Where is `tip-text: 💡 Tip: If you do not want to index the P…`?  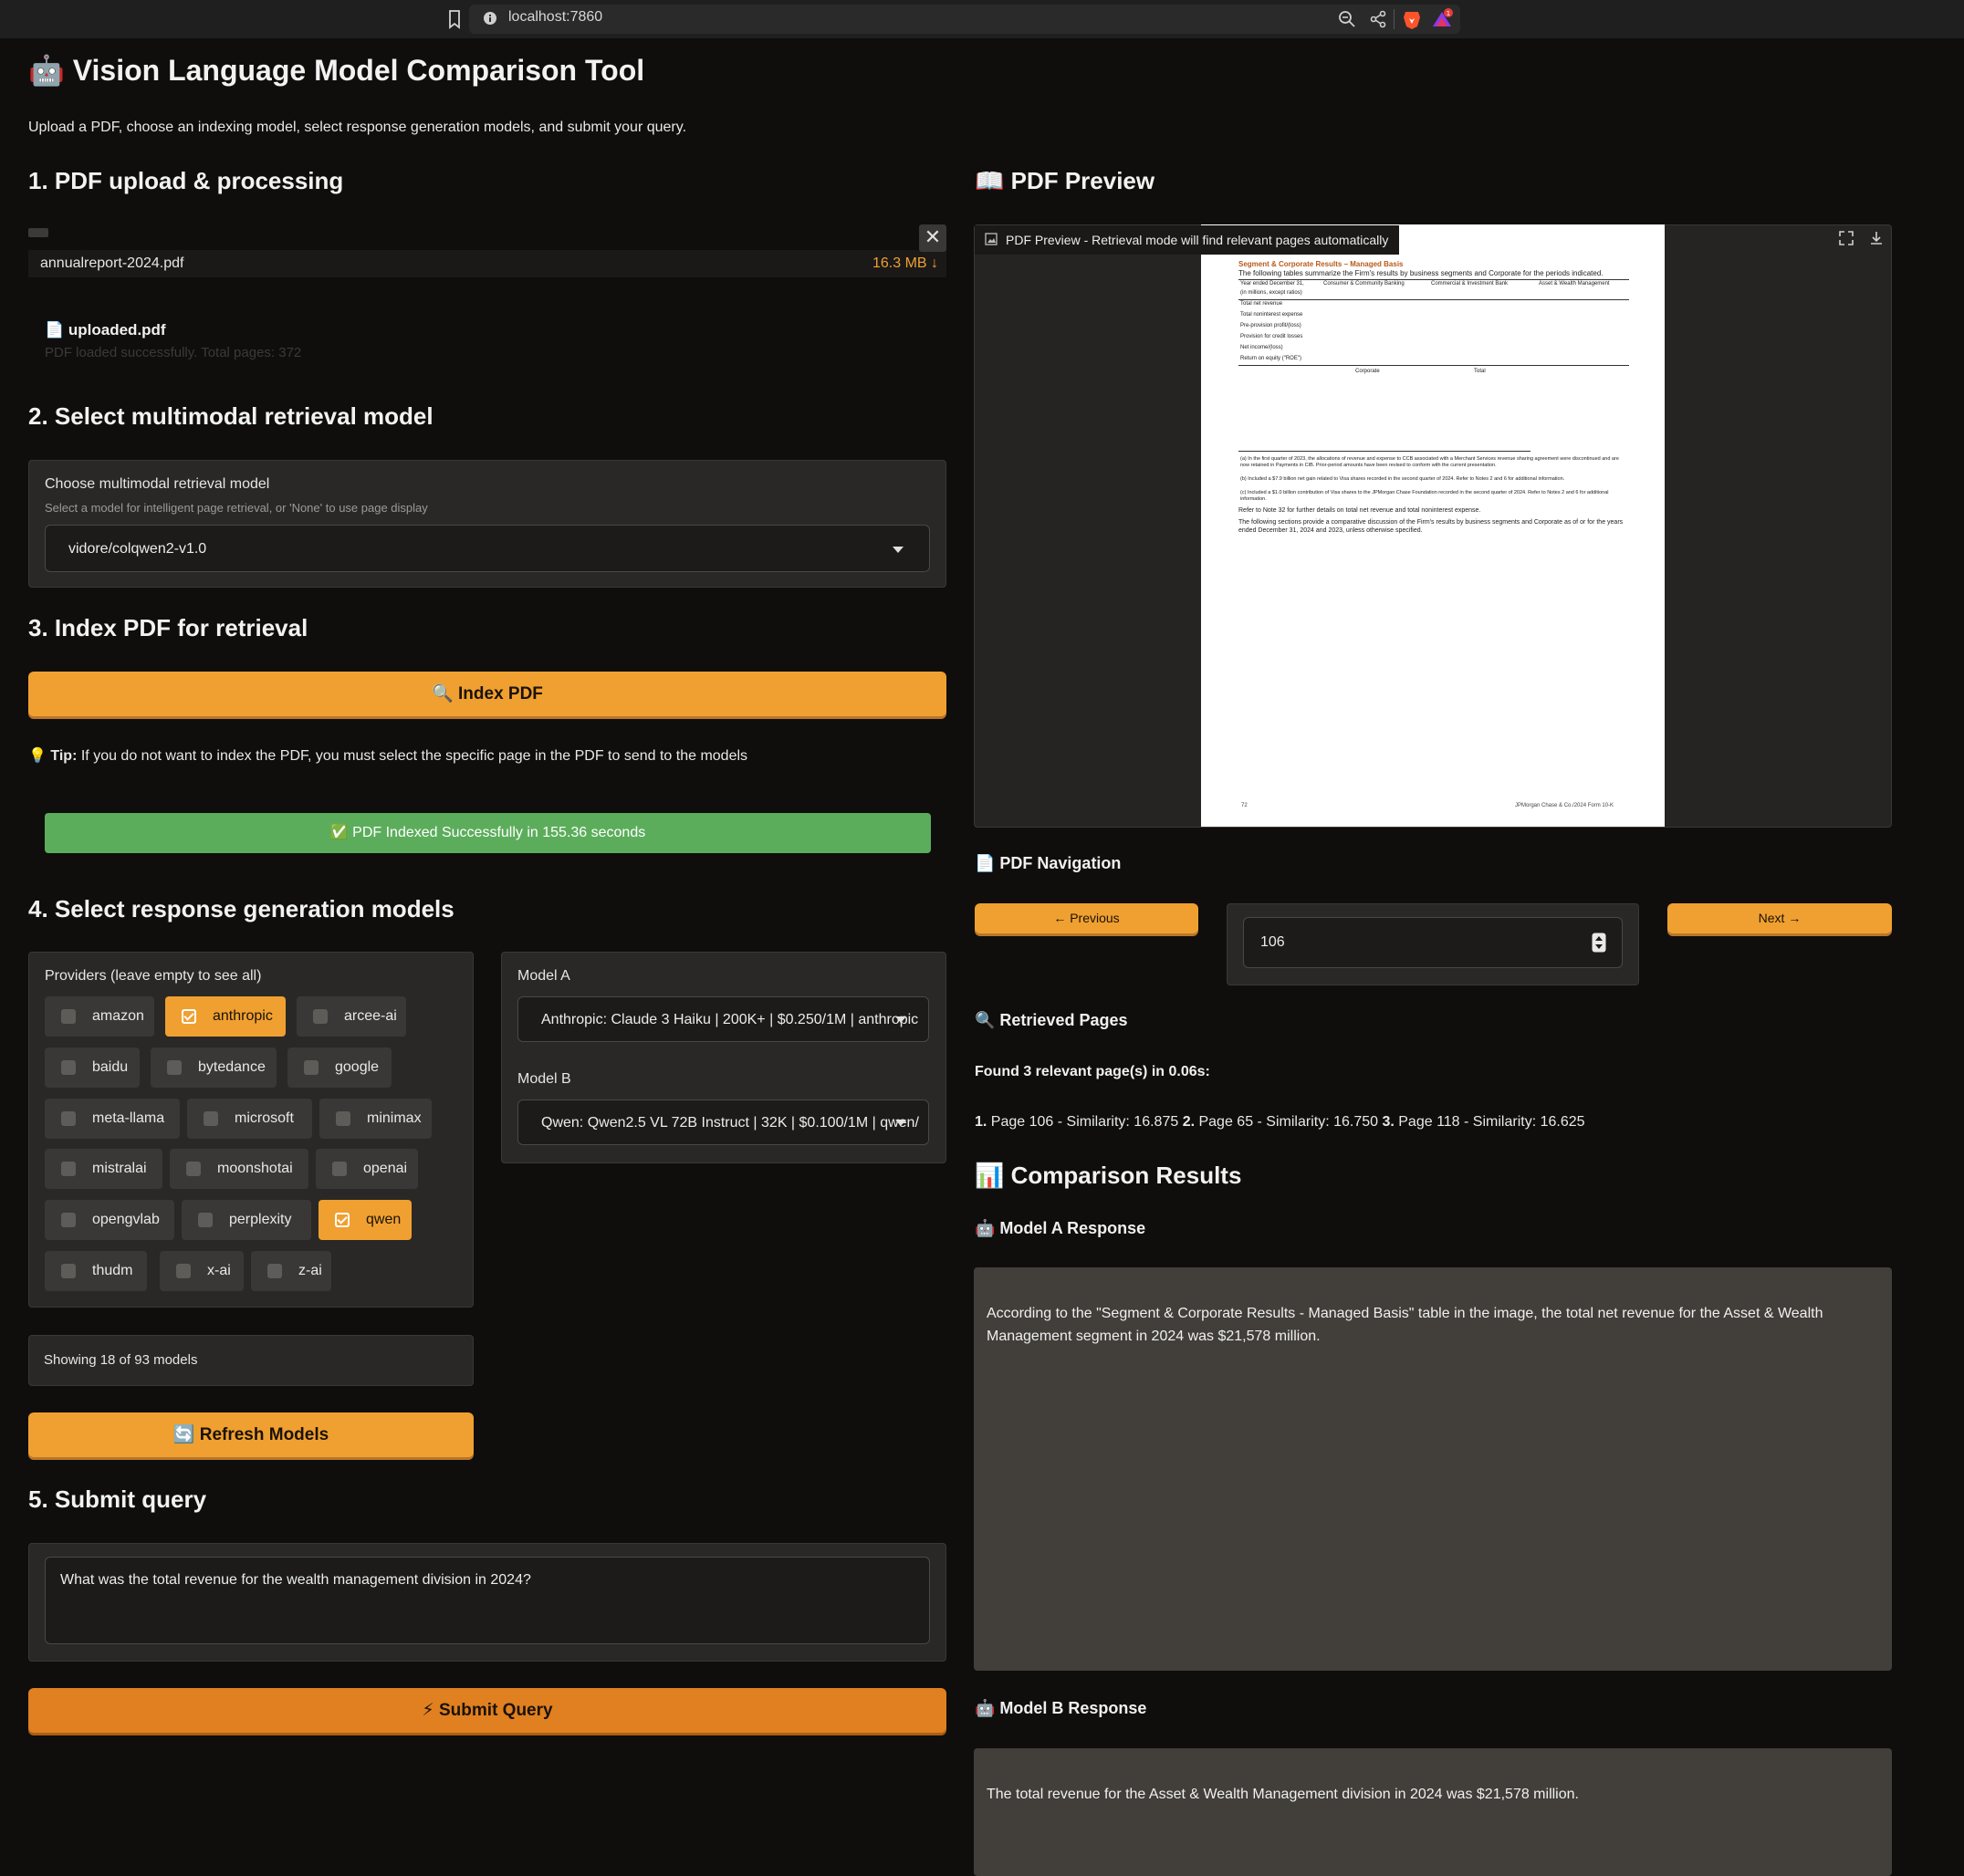 tip-text: 💡 Tip: If you do not want to index the P… is located at coordinates (387, 756).